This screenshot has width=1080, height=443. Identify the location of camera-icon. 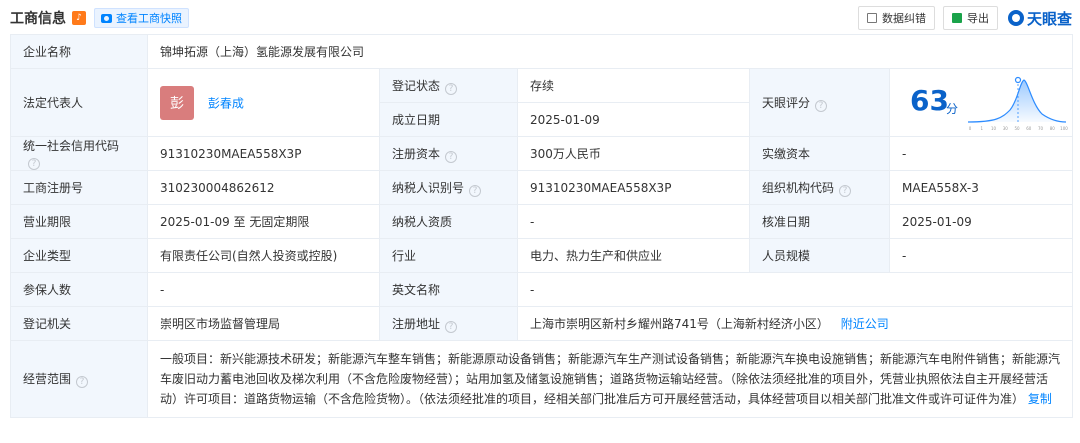
(106, 18).